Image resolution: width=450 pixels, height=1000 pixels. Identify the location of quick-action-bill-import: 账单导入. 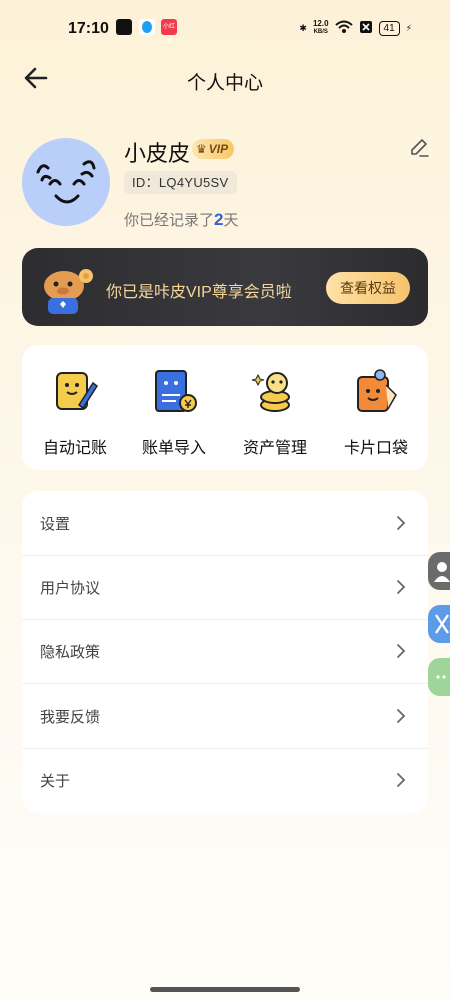
(174, 411).